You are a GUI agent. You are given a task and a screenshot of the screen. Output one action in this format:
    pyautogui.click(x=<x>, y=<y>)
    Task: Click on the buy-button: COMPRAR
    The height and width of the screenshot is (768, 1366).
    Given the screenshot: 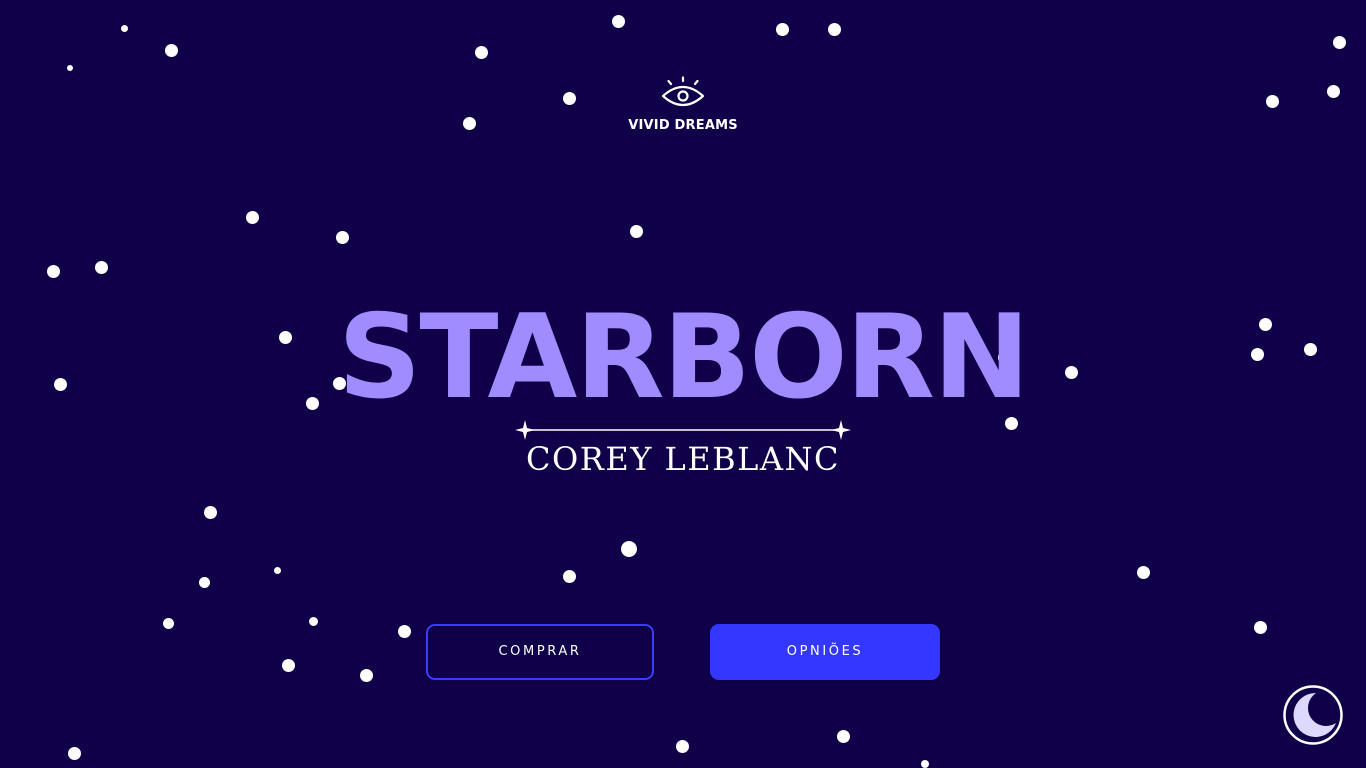 What is the action you would take?
    pyautogui.click(x=540, y=652)
    